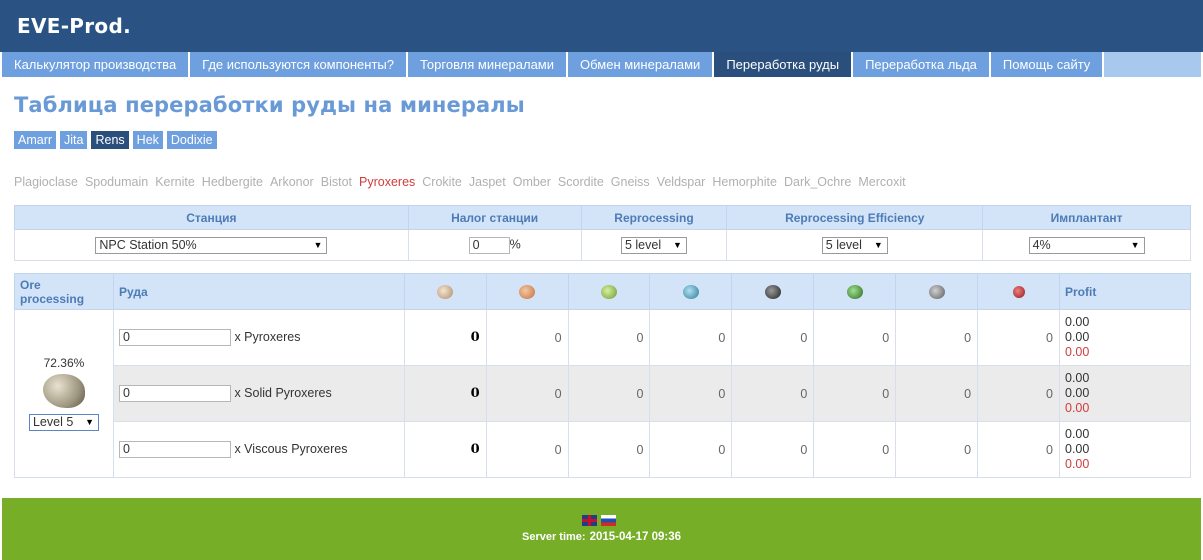 The image size is (1203, 560). Describe the element at coordinates (487, 182) in the screenshot. I see `ore-link-jaspet: Jaspet` at that location.